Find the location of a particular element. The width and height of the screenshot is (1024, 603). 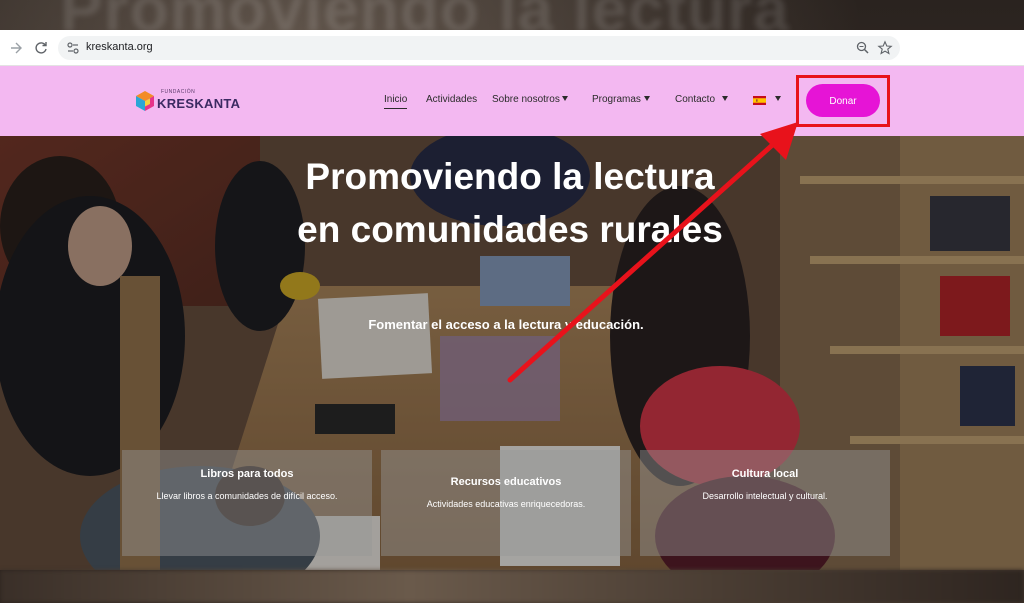

reload-icon is located at coordinates (41, 48).